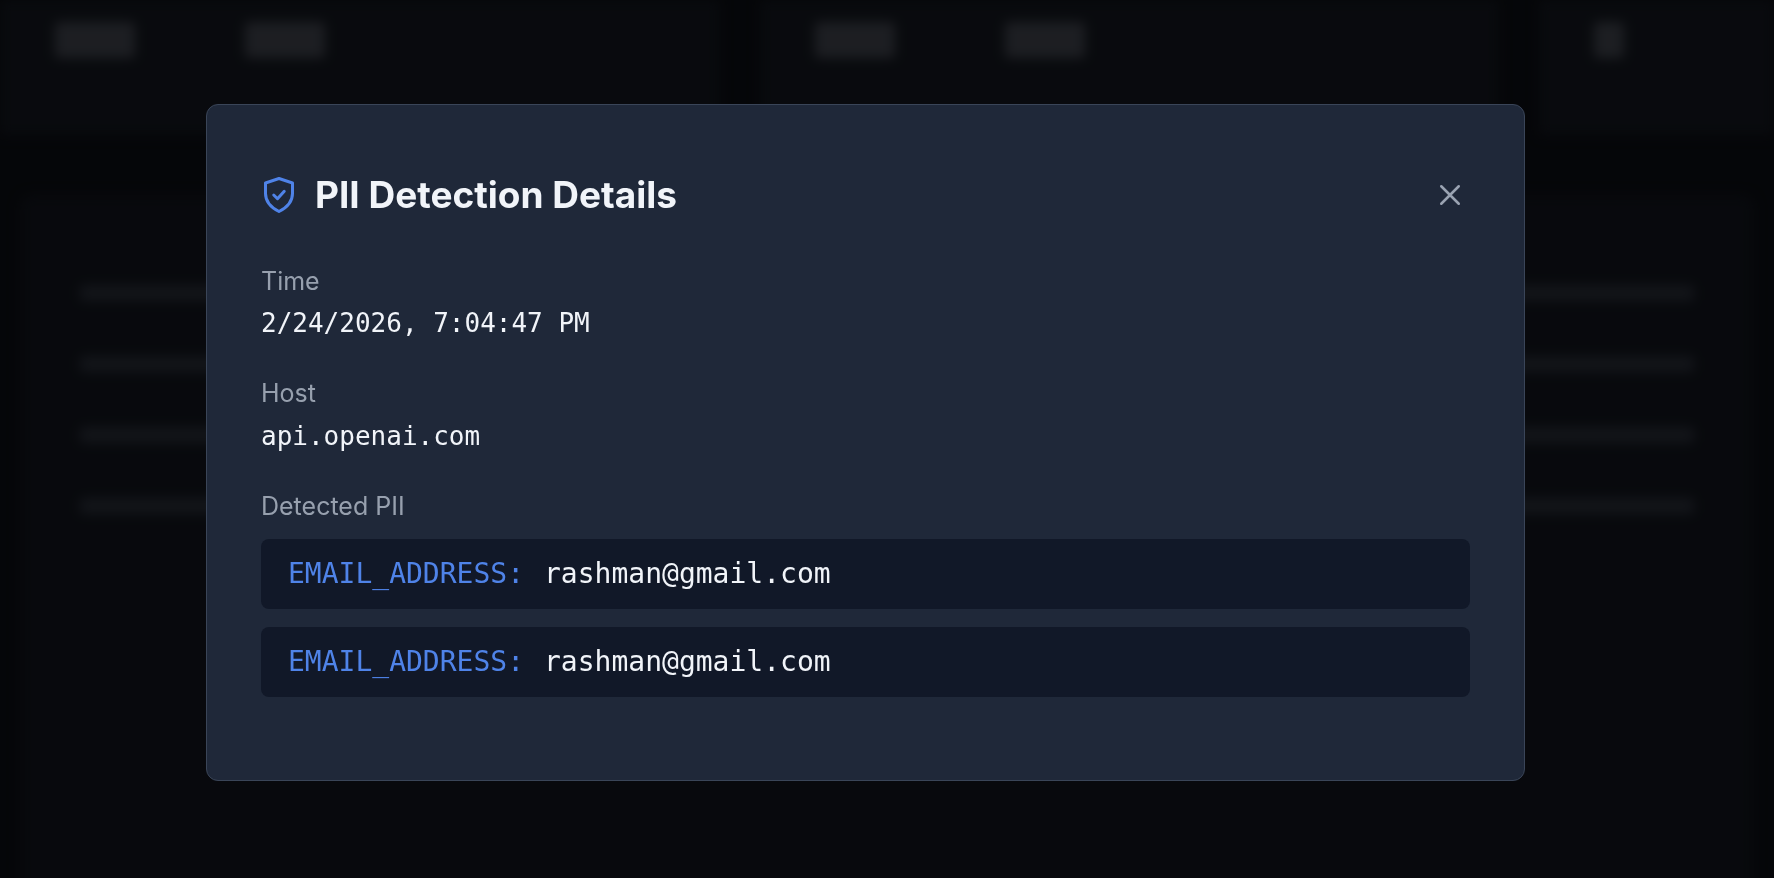 This screenshot has width=1774, height=878. I want to click on field-label: Host, so click(288, 393).